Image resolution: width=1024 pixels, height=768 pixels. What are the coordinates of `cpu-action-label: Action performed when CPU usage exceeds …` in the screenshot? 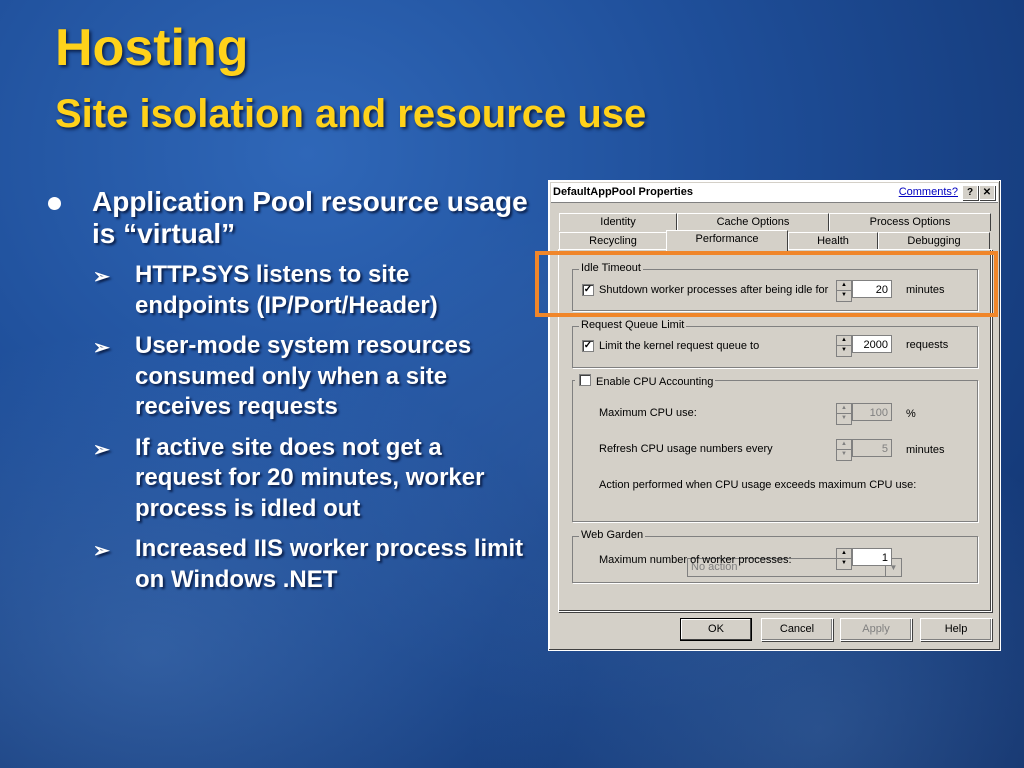 It's located at (758, 485).